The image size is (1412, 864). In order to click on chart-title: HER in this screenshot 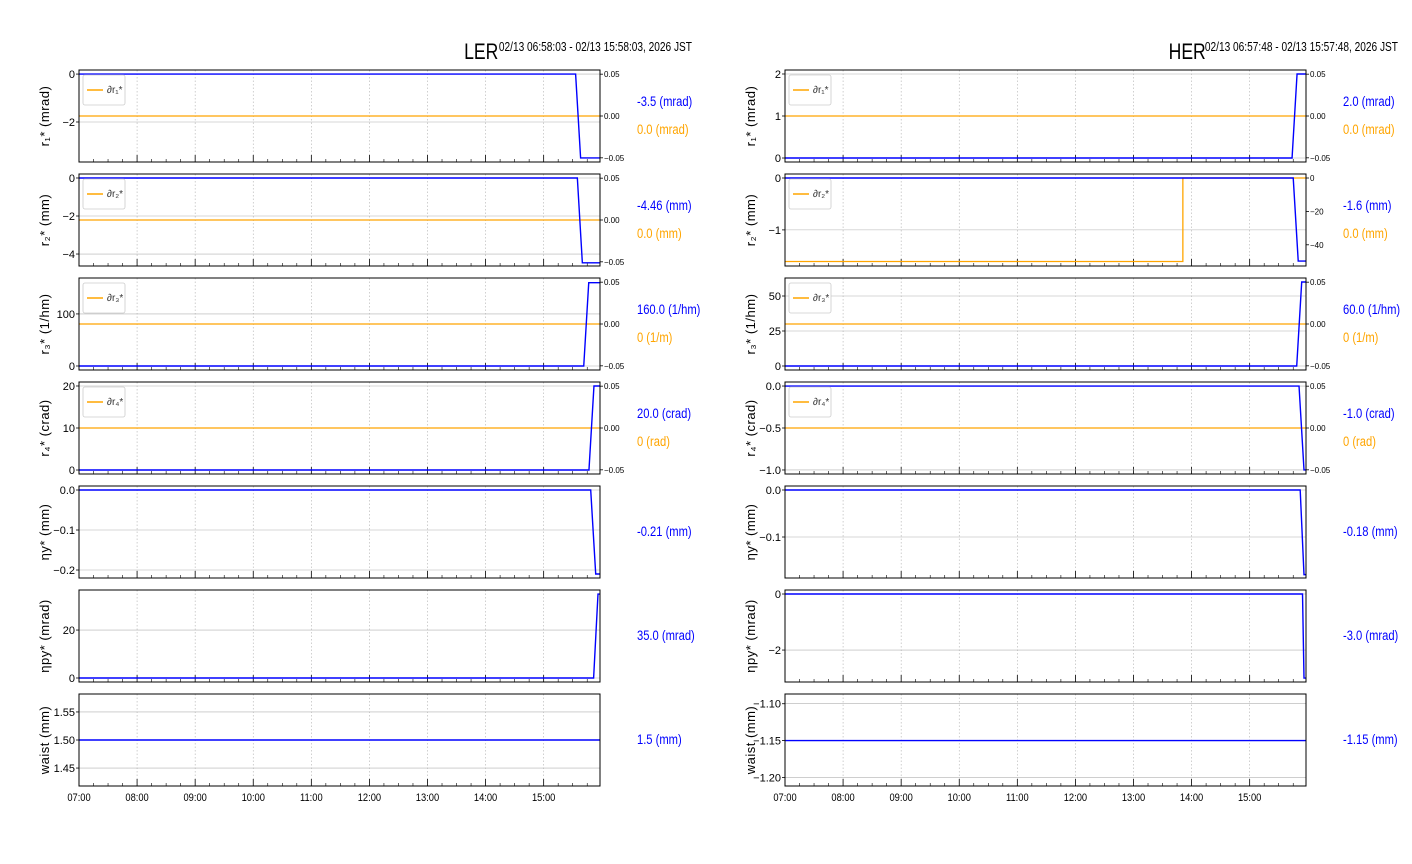, I will do `click(1187, 52)`.